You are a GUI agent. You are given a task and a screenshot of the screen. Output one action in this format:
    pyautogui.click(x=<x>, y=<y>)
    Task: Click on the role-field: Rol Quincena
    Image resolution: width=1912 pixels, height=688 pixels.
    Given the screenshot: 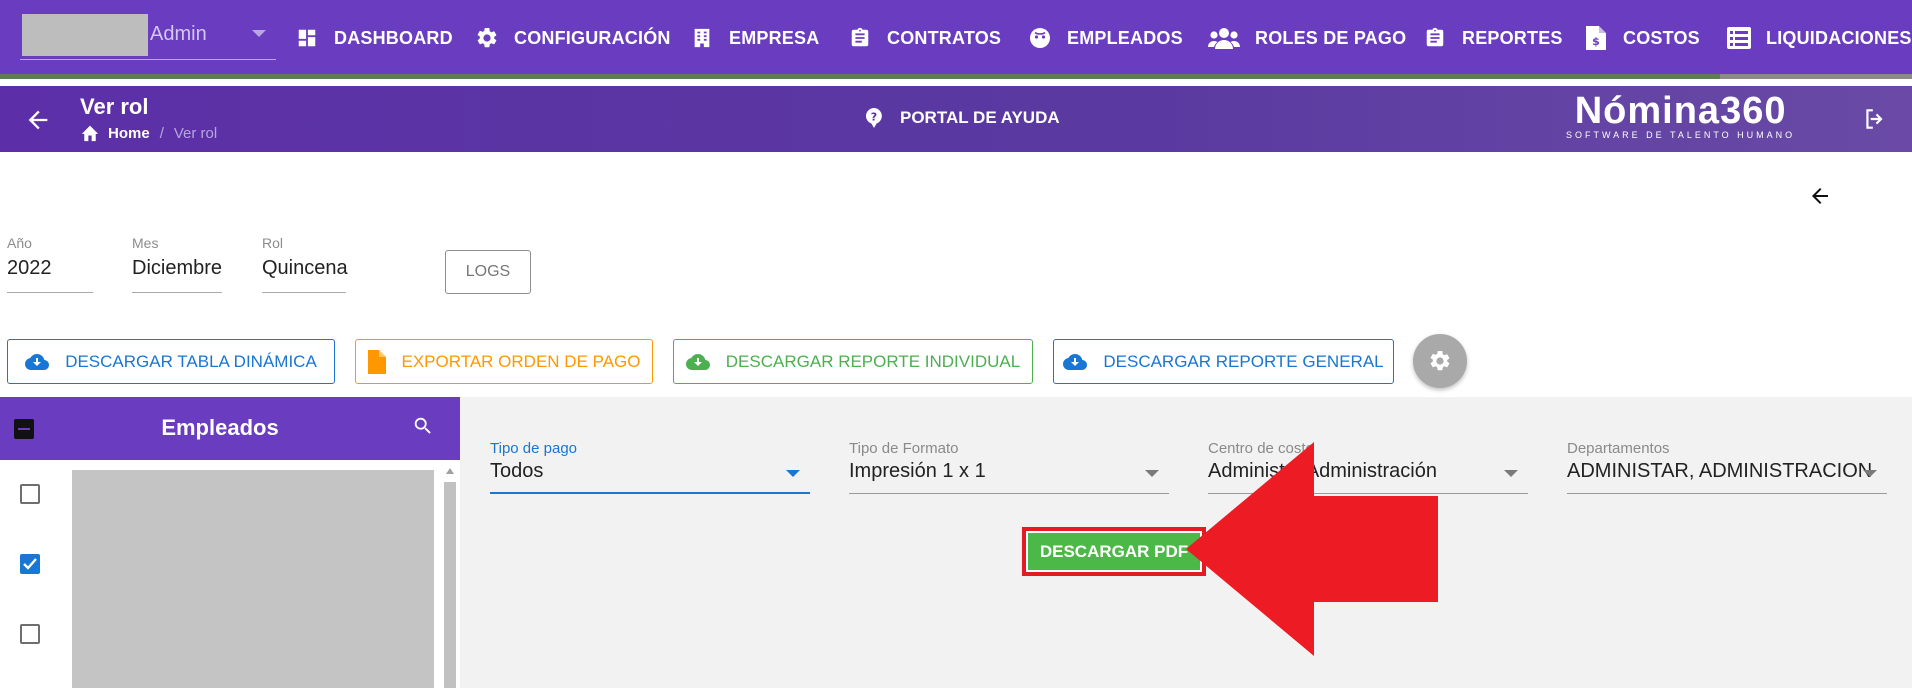 What is the action you would take?
    pyautogui.click(x=305, y=264)
    